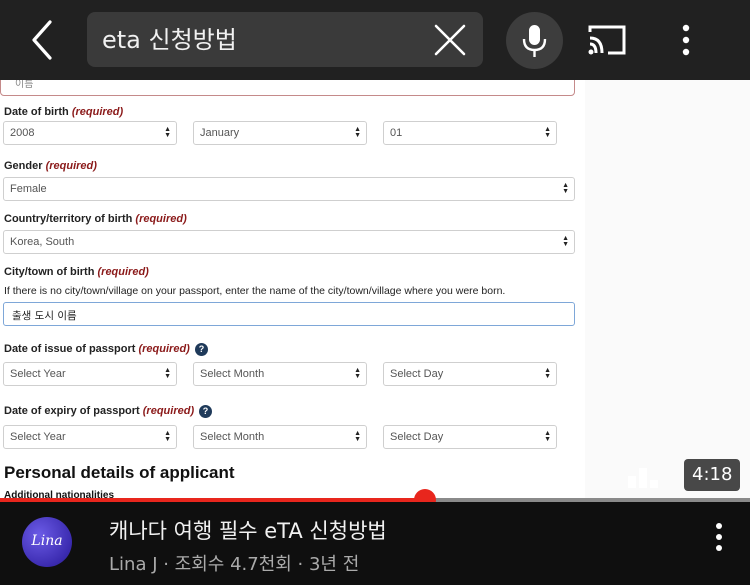  What do you see at coordinates (712, 475) in the screenshot?
I see `duration-badge: 4:18` at bounding box center [712, 475].